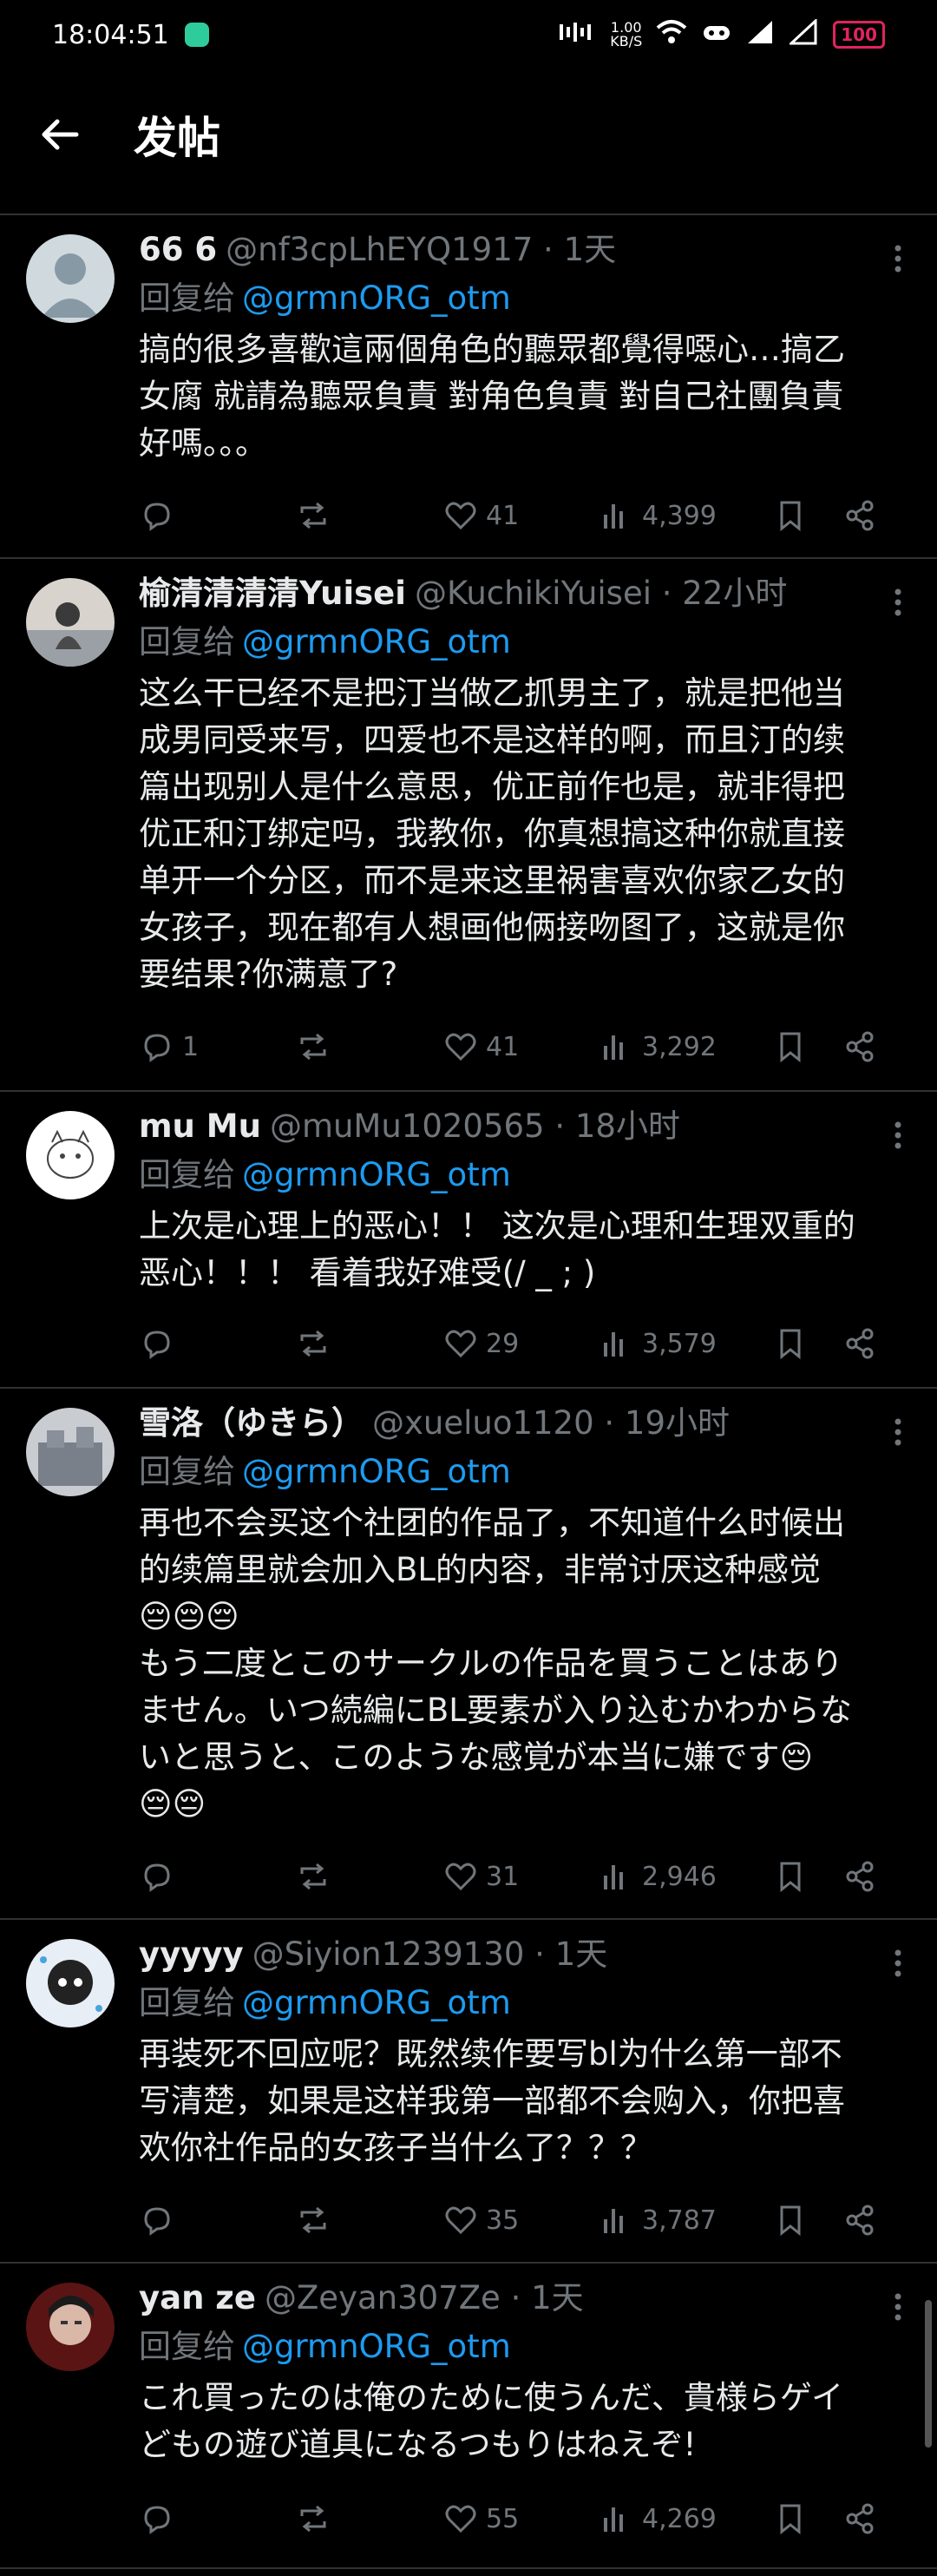  What do you see at coordinates (685, 2220) in the screenshot?
I see `views-button: 3,787` at bounding box center [685, 2220].